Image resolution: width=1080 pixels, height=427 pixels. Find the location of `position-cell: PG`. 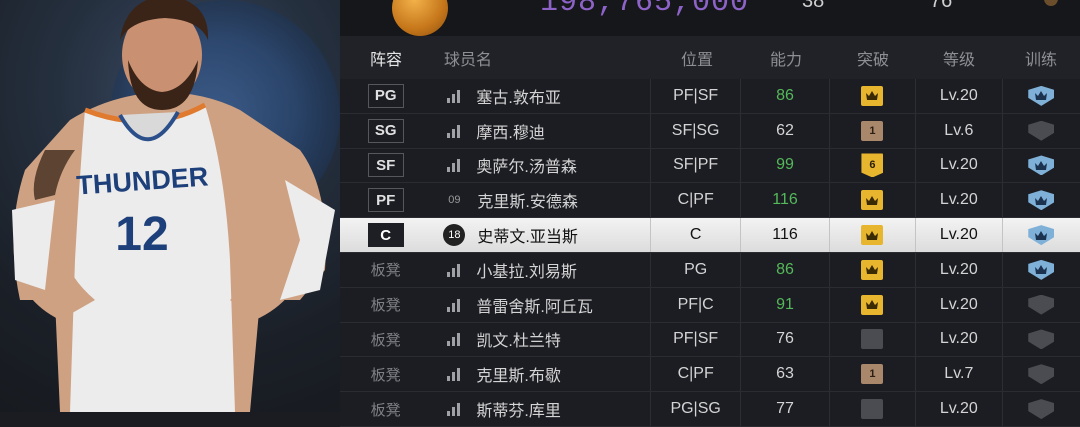

position-cell: PG is located at coordinates (694, 269).